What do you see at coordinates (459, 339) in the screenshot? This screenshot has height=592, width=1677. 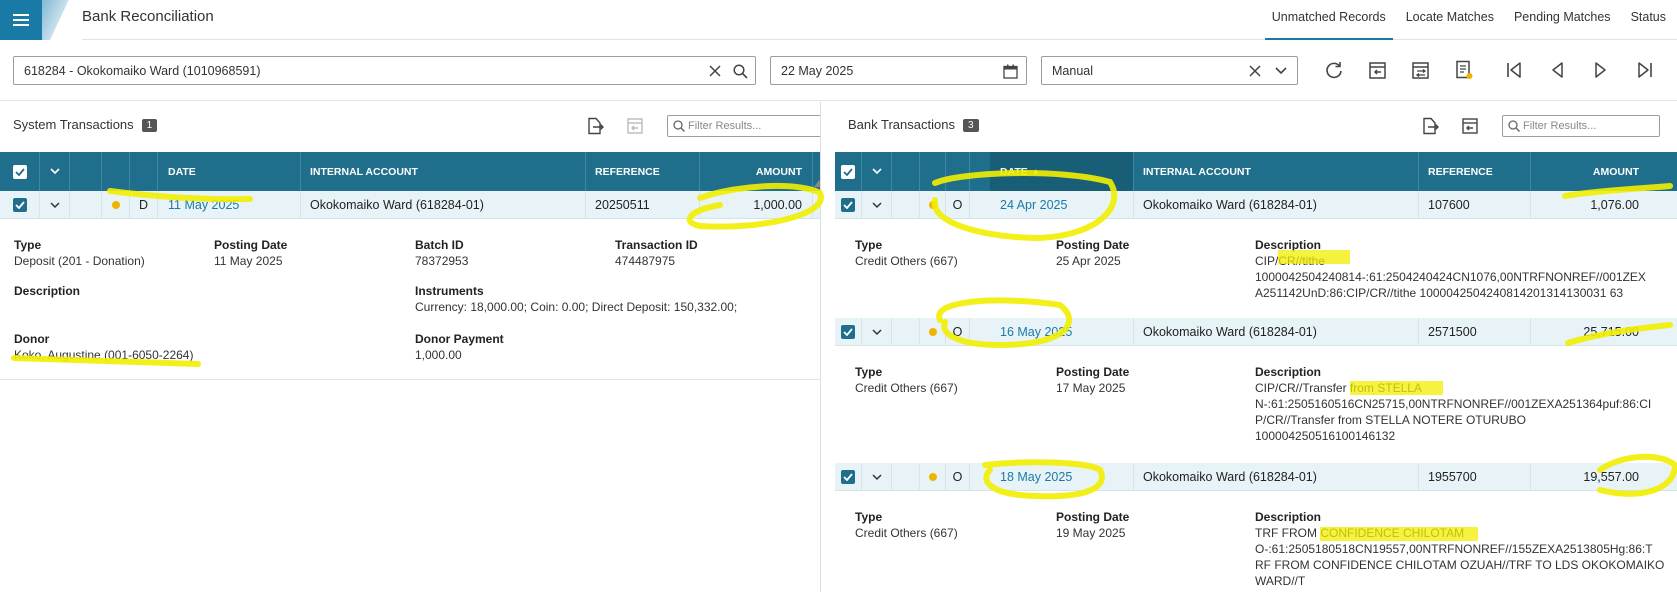 I see `donor-payment-label: Donor Payment` at bounding box center [459, 339].